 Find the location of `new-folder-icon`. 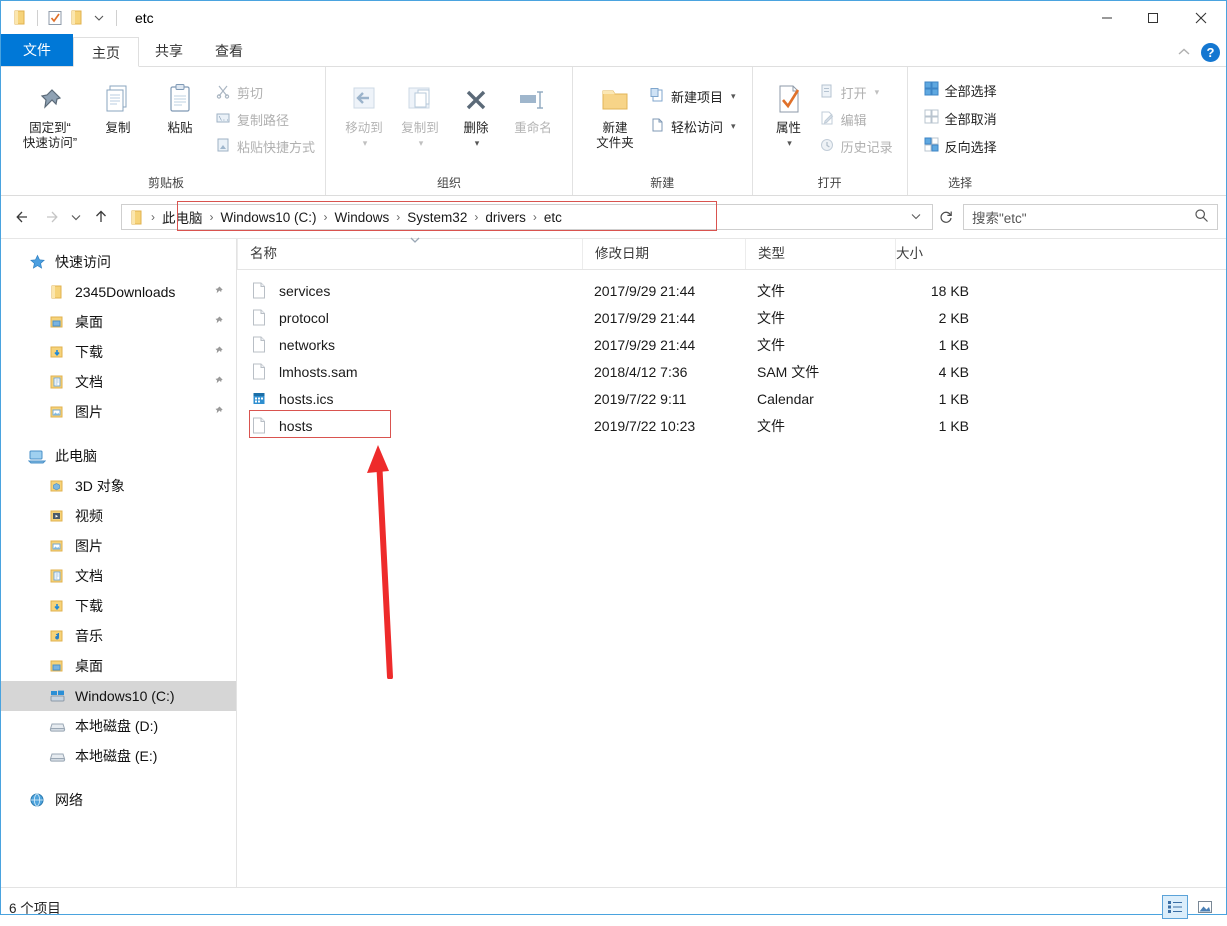

new-folder-icon is located at coordinates (77, 18).